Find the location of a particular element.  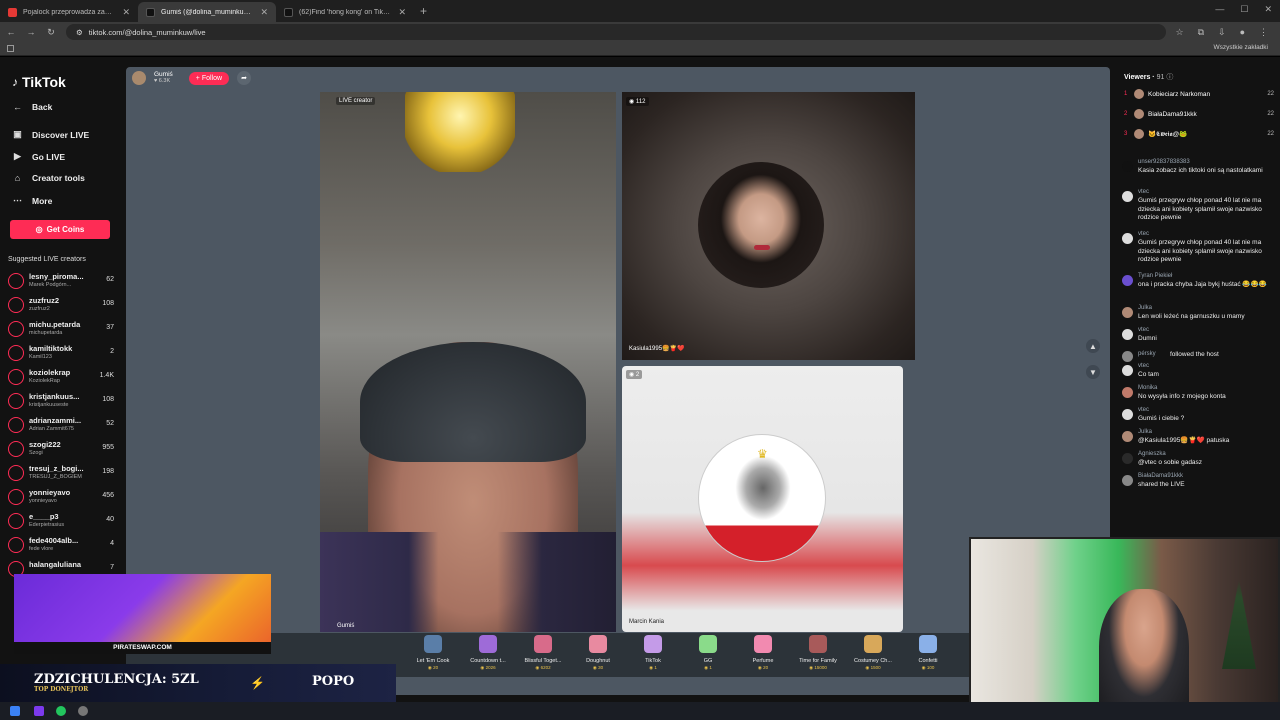

back-icon: ← is located at coordinates (11, 32).